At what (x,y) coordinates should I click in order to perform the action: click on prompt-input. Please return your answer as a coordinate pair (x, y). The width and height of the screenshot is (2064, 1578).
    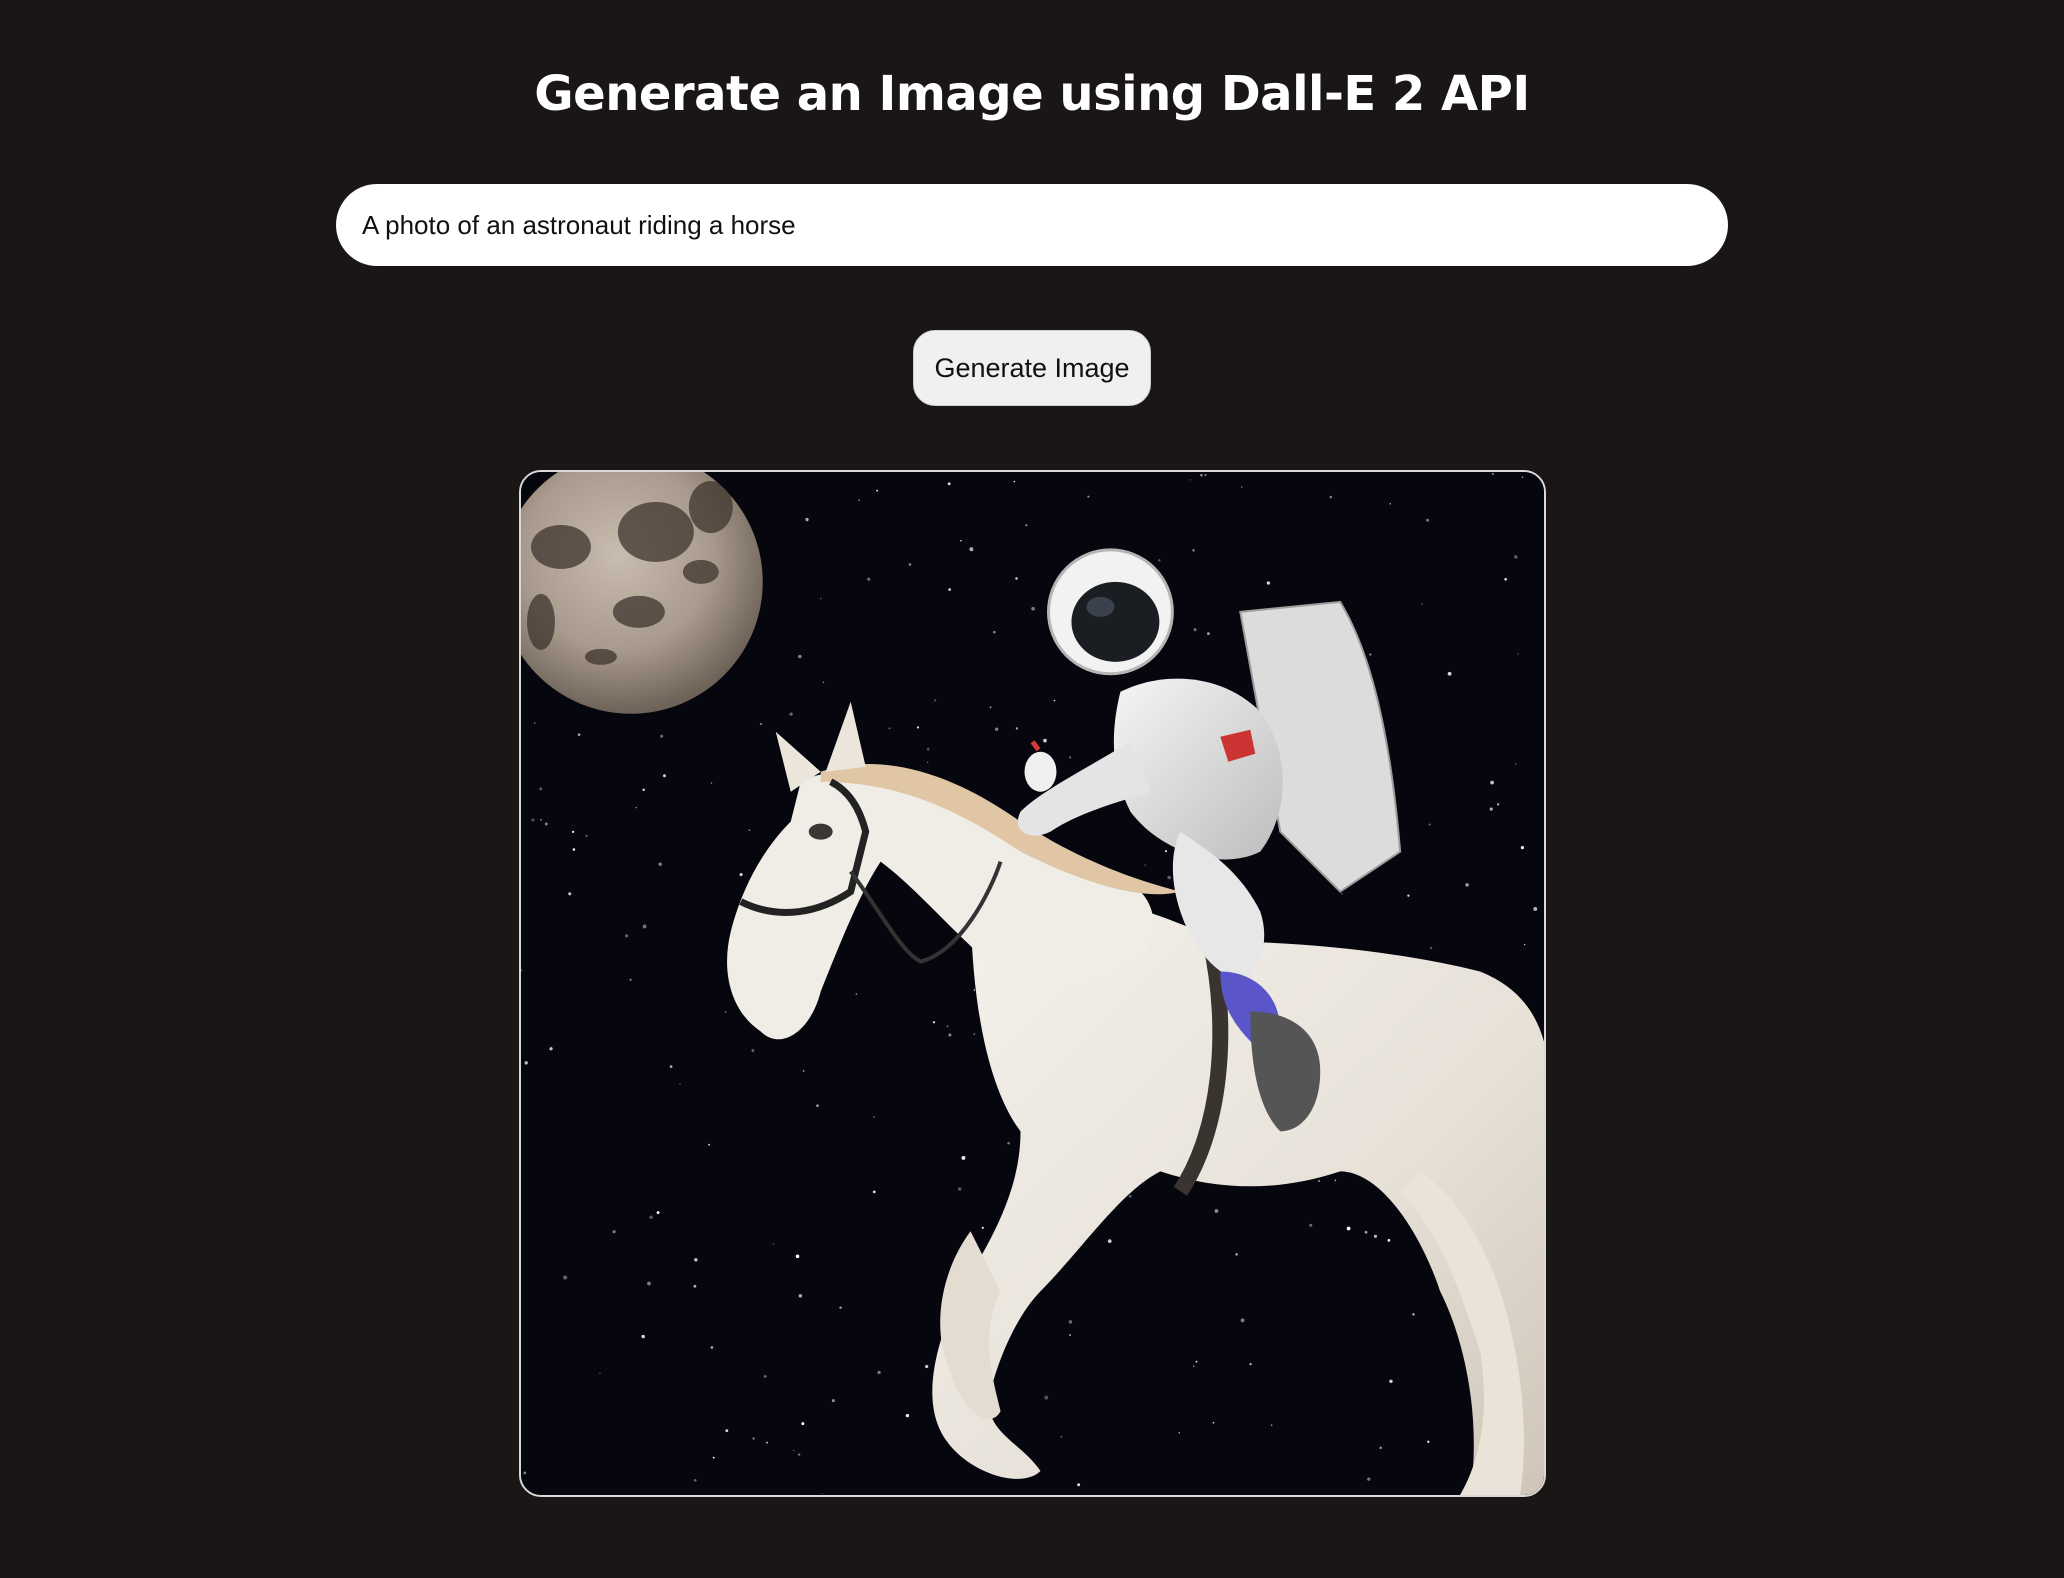
    Looking at the image, I should click on (1032, 225).